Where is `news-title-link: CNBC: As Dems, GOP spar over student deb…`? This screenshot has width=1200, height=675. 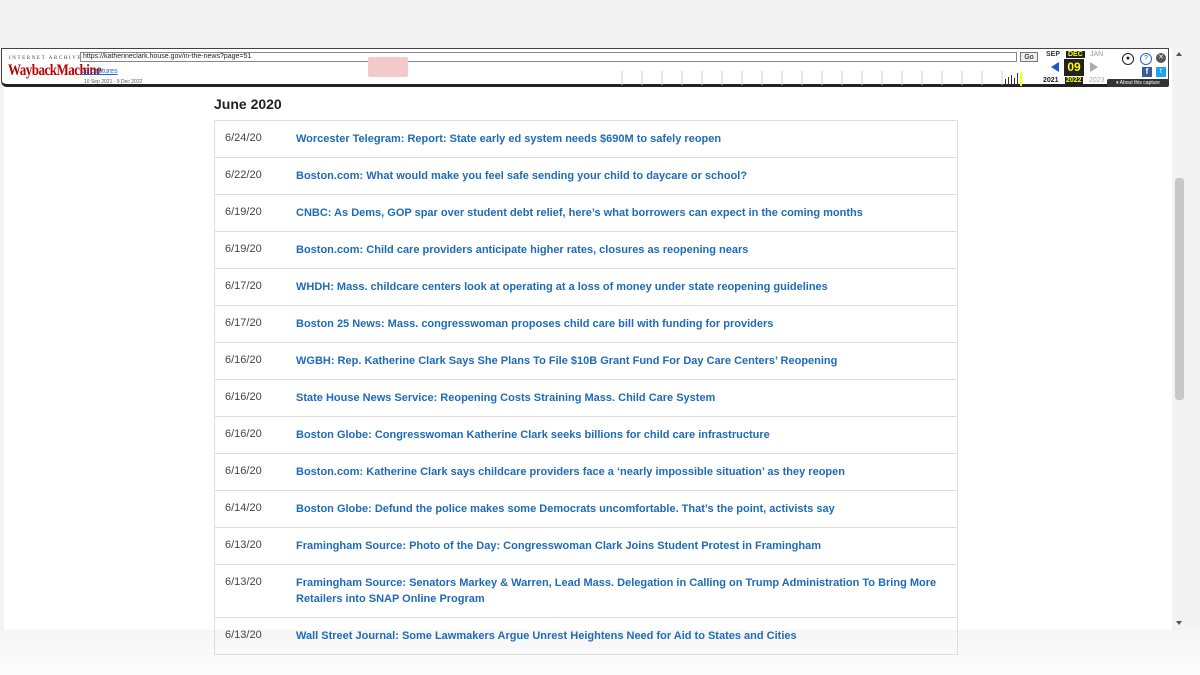 news-title-link: CNBC: As Dems, GOP spar over student deb… is located at coordinates (579, 213).